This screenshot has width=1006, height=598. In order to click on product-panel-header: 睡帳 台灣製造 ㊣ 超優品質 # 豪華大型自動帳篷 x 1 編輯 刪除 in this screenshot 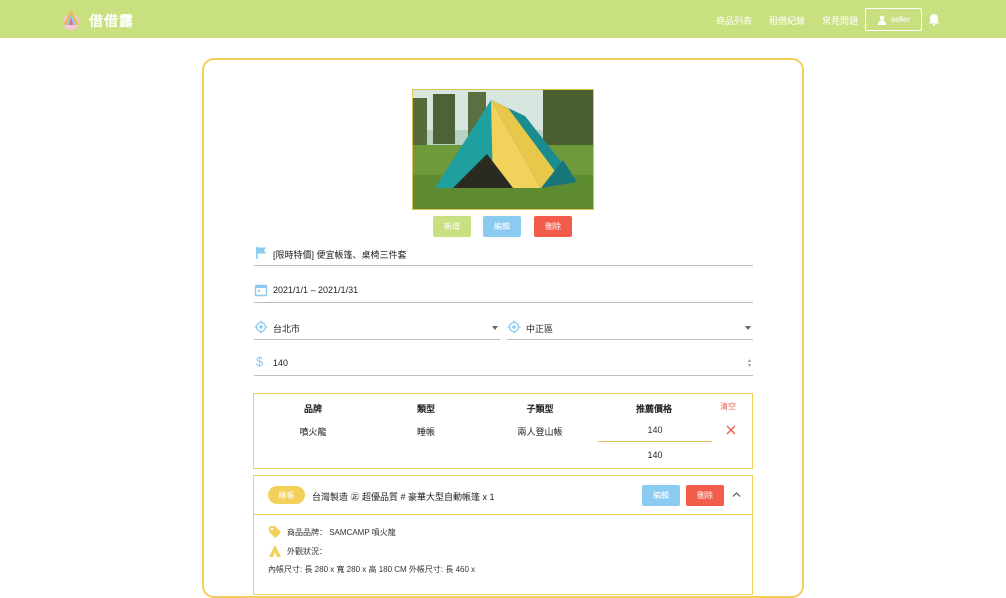, I will do `click(503, 495)`.